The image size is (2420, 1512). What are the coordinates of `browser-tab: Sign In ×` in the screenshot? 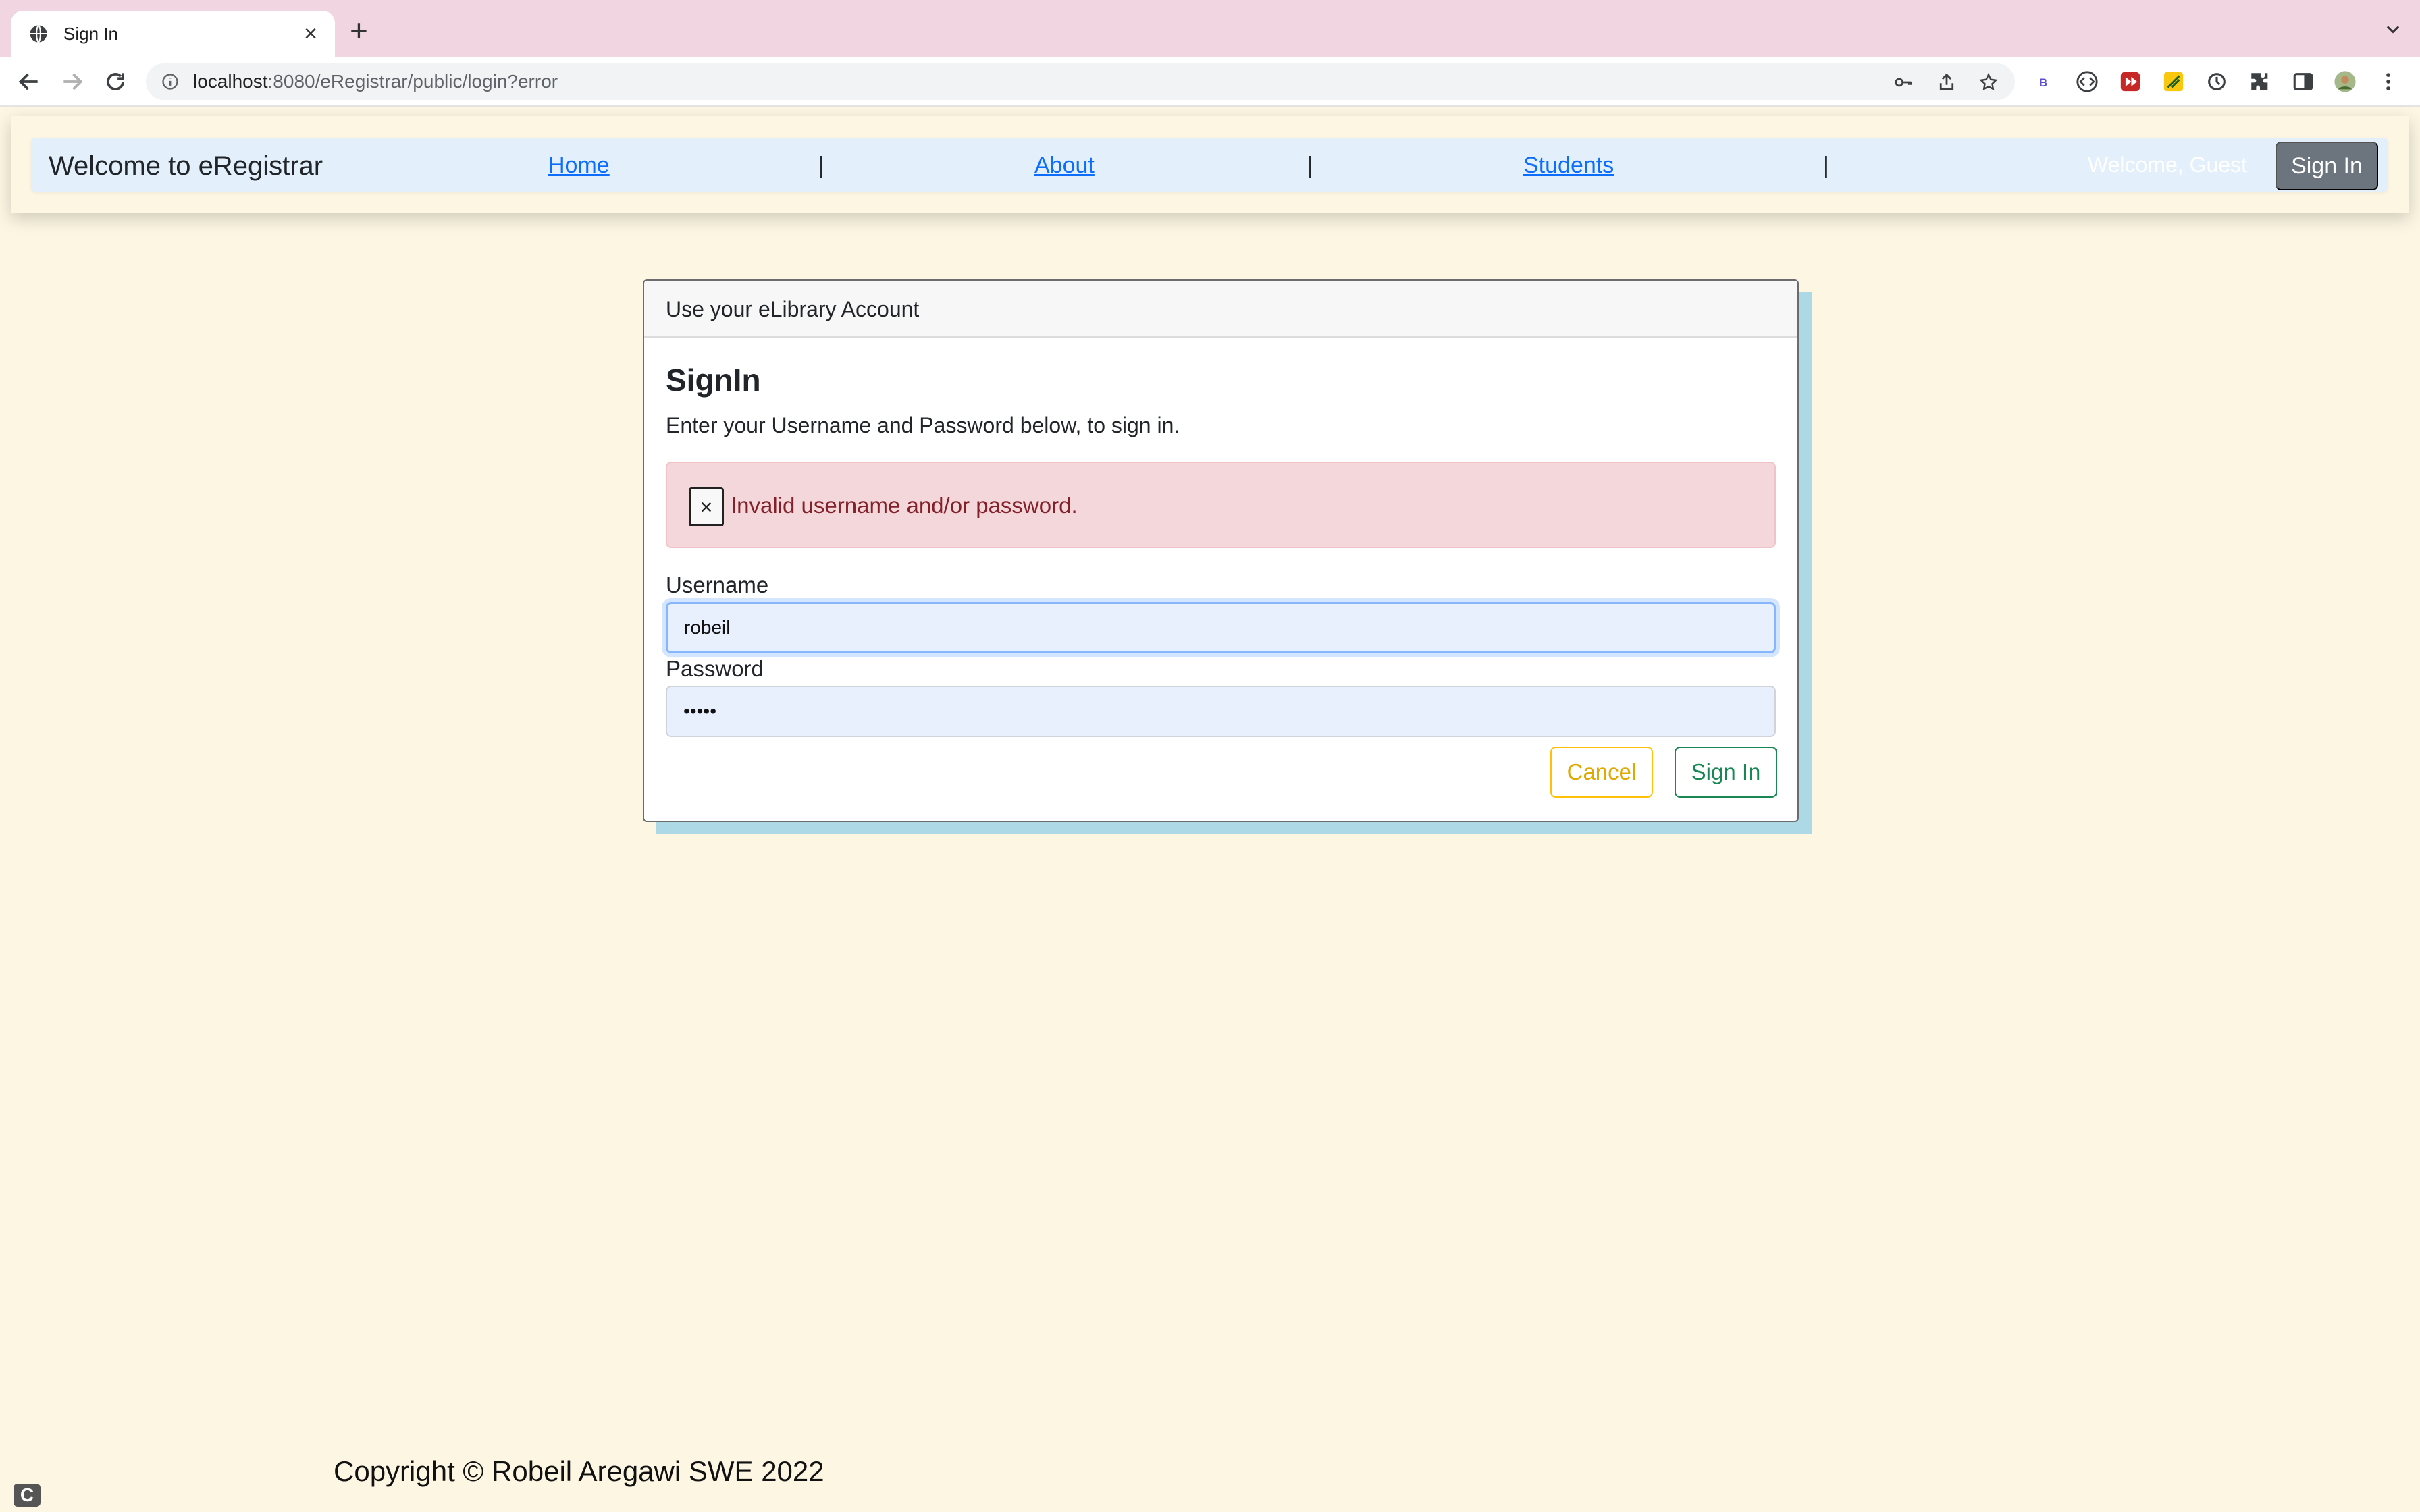 It's located at (173, 34).